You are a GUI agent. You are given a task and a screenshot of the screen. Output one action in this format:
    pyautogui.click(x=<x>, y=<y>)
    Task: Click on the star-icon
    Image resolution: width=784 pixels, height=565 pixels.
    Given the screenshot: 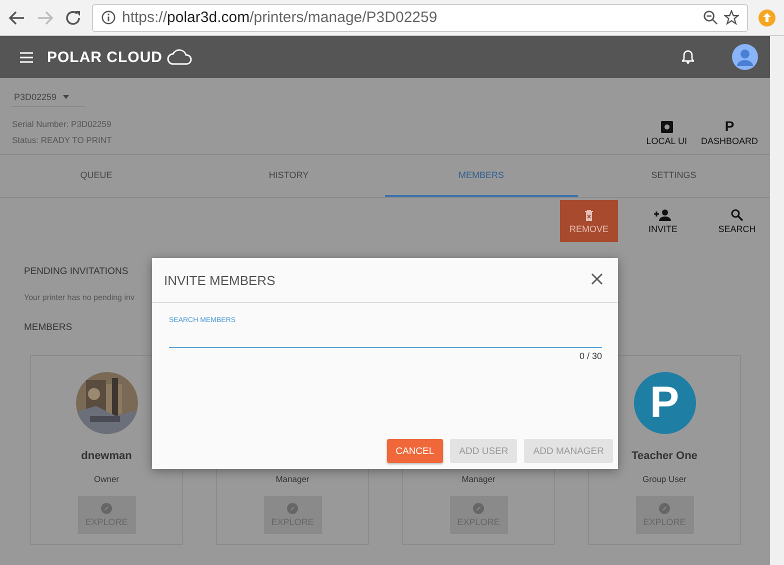 What is the action you would take?
    pyautogui.click(x=731, y=17)
    